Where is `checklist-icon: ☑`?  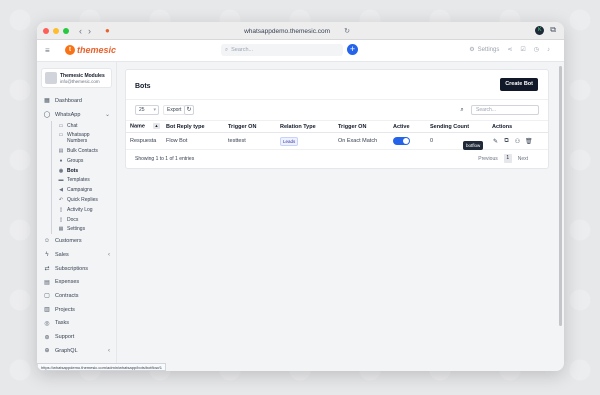 checklist-icon: ☑ is located at coordinates (522, 49).